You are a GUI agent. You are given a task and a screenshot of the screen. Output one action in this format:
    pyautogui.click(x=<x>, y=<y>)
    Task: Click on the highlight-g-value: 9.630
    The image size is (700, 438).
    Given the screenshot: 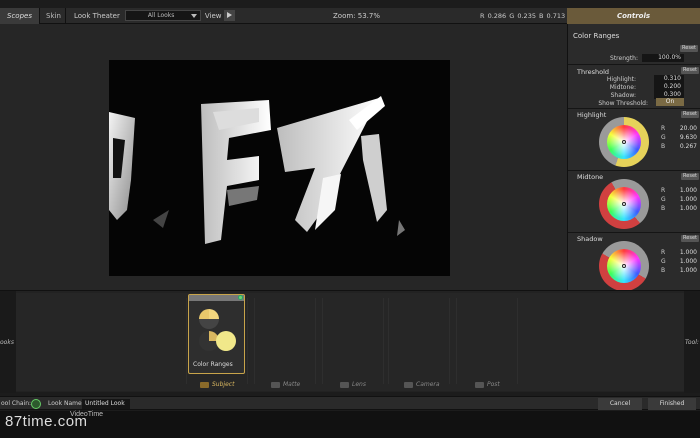 What is the action you would take?
    pyautogui.click(x=688, y=137)
    